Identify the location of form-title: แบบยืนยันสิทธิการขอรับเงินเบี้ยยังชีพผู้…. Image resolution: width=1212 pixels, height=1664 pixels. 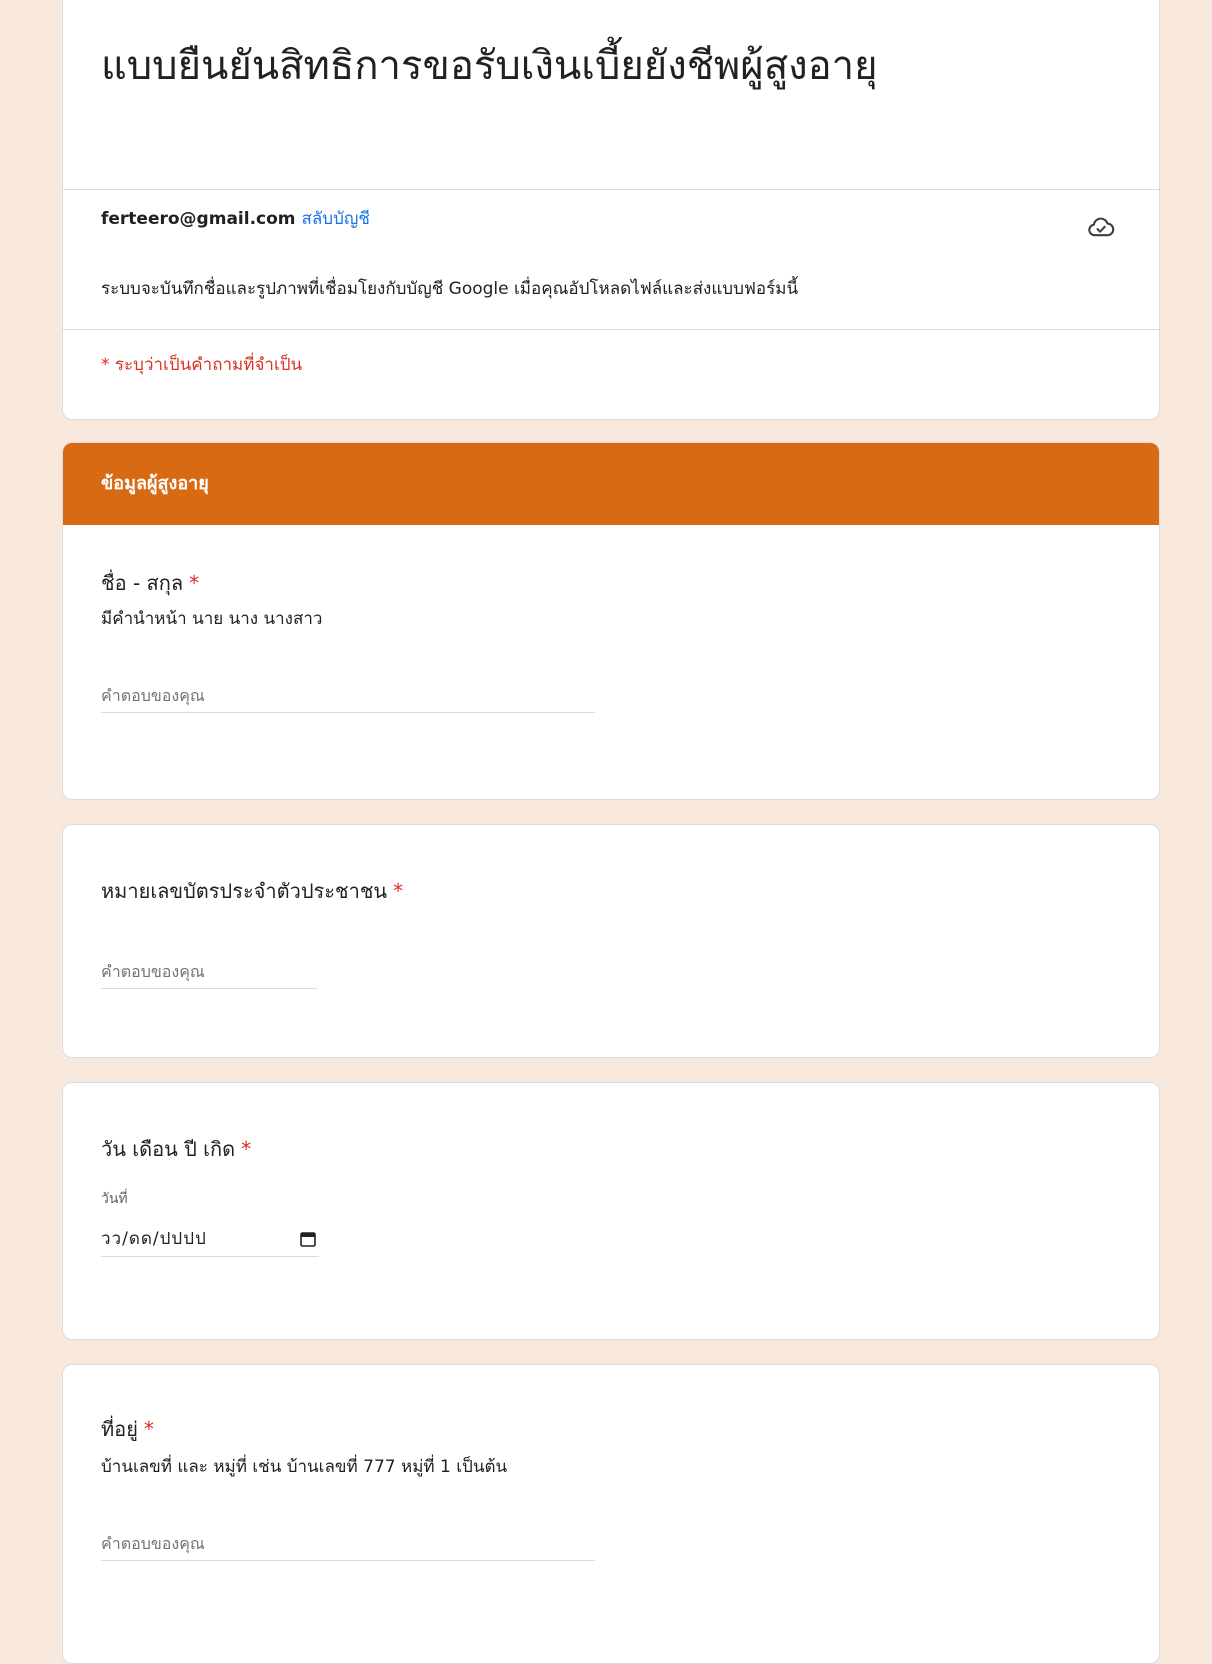
(489, 66).